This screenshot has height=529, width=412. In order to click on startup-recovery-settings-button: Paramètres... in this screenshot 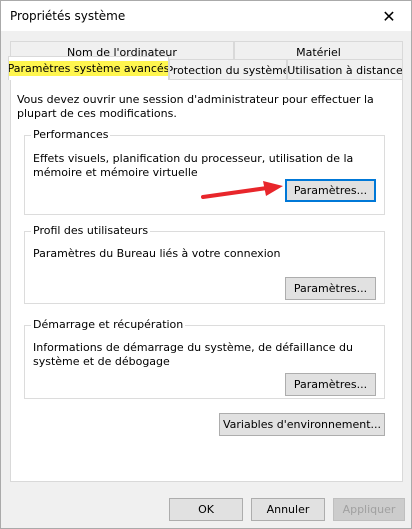, I will do `click(330, 384)`.